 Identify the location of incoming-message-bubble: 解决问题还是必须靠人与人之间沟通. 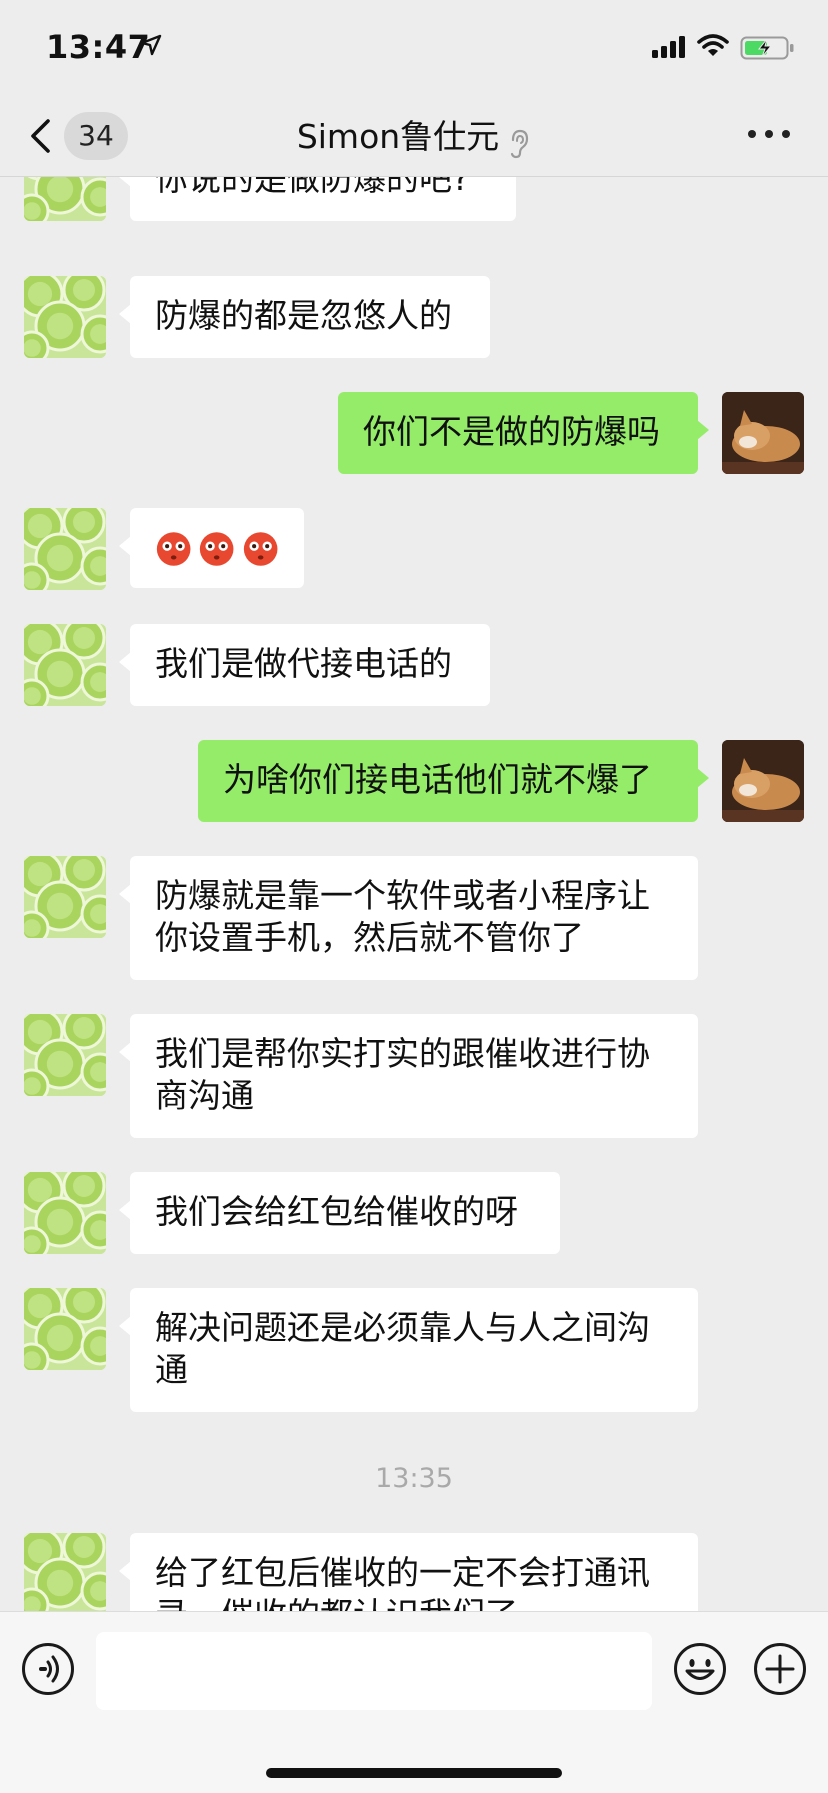
(408, 1350).